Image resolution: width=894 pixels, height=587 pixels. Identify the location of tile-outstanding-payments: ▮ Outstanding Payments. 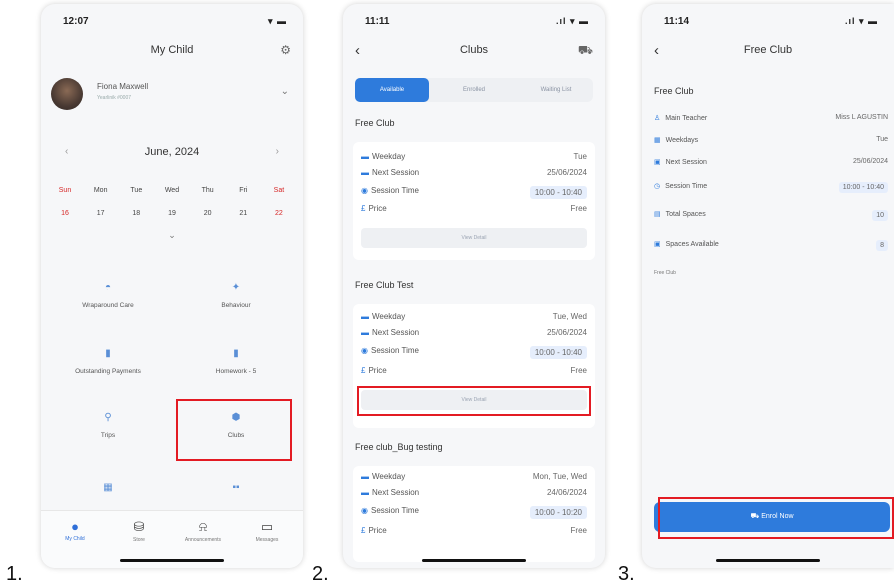
(108, 364).